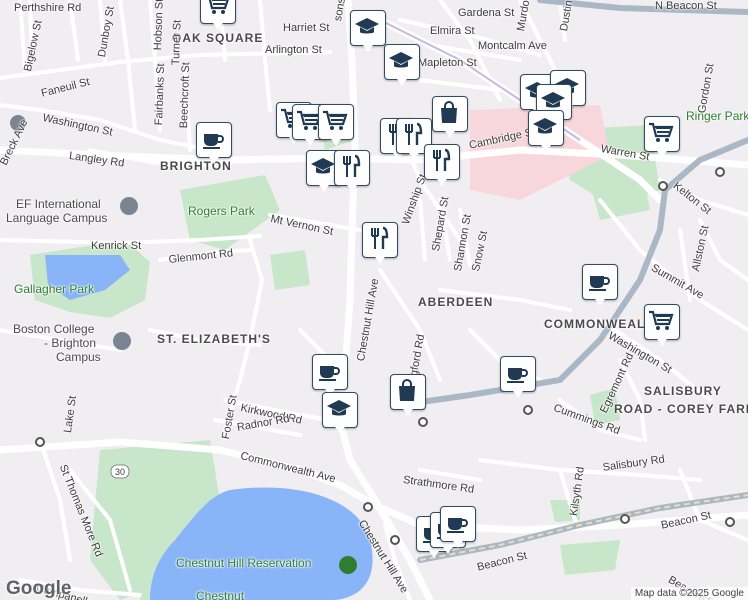 The image size is (748, 600). I want to click on street-label: Harriet St, so click(306, 28).